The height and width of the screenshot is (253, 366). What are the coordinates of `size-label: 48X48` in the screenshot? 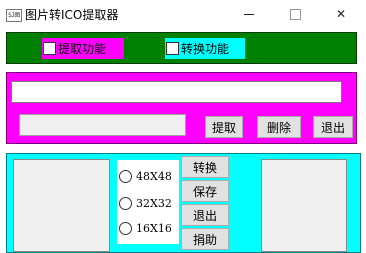 It's located at (154, 176).